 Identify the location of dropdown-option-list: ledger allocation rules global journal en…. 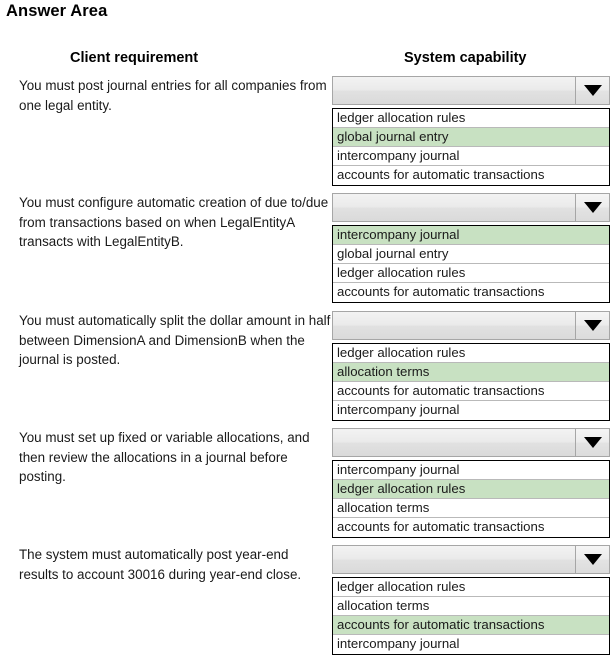
(471, 147).